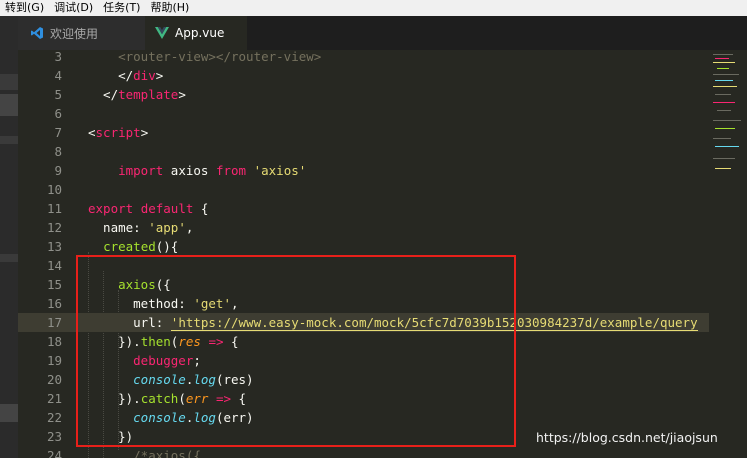 Image resolution: width=747 pixels, height=458 pixels. I want to click on line-number: 19, so click(54, 360).